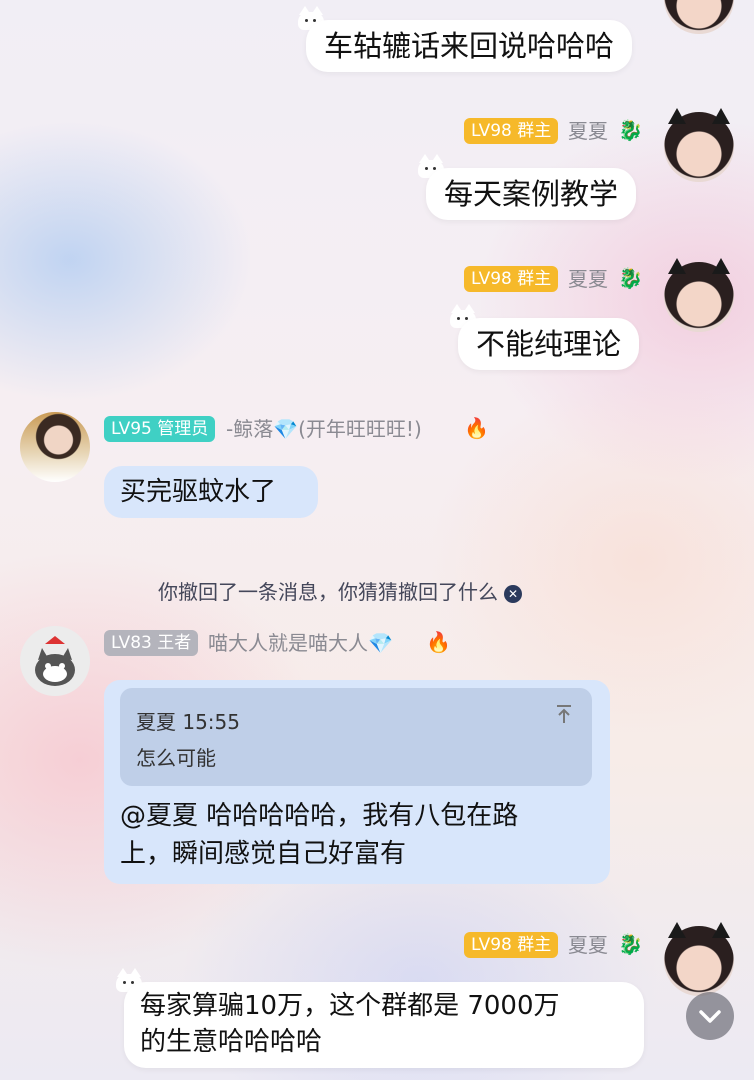 The width and height of the screenshot is (754, 1080). I want to click on quoted-message: 夏夏 15:55 怎么可能, so click(356, 737).